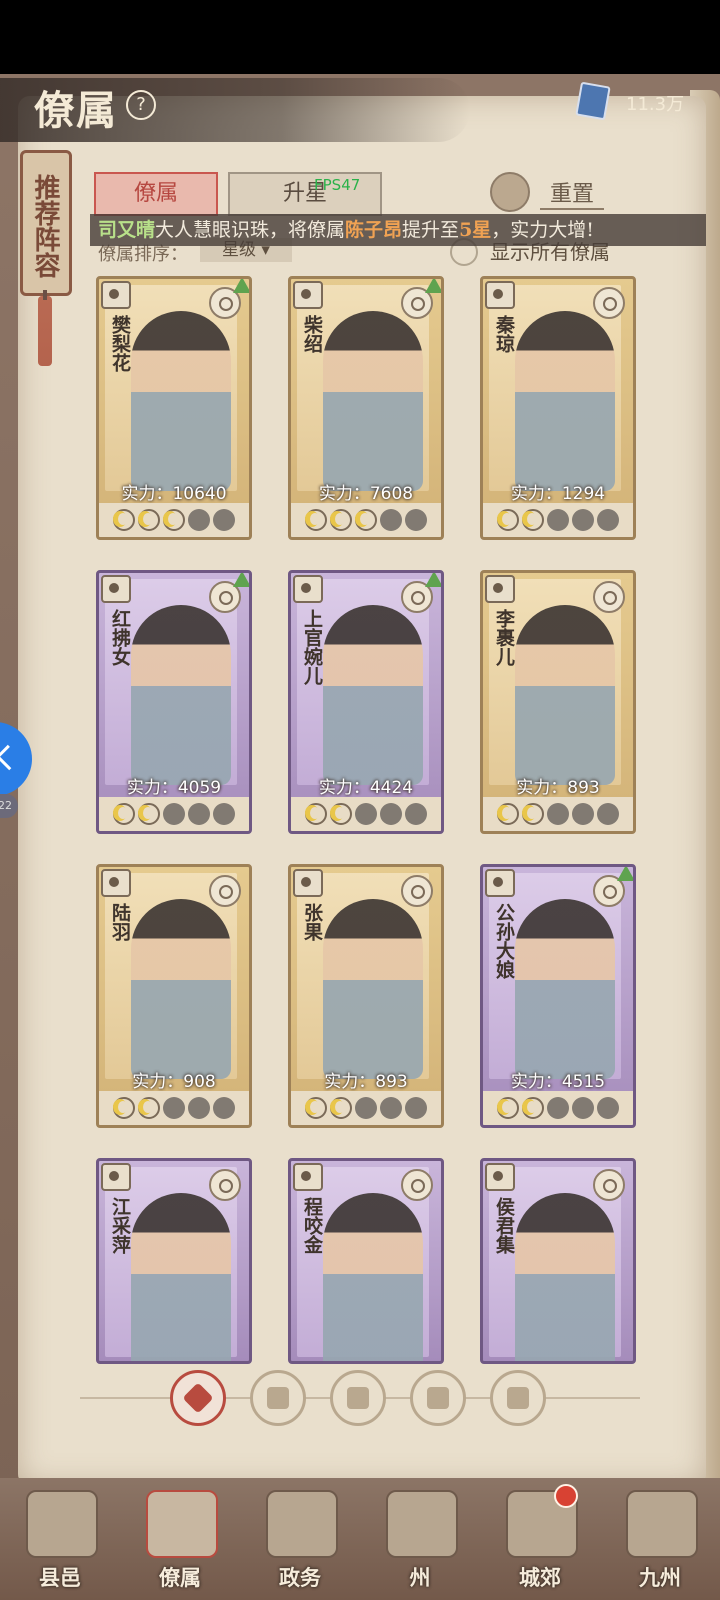 Image resolution: width=720 pixels, height=1600 pixels. I want to click on character-name: 樊梨花, so click(120, 343).